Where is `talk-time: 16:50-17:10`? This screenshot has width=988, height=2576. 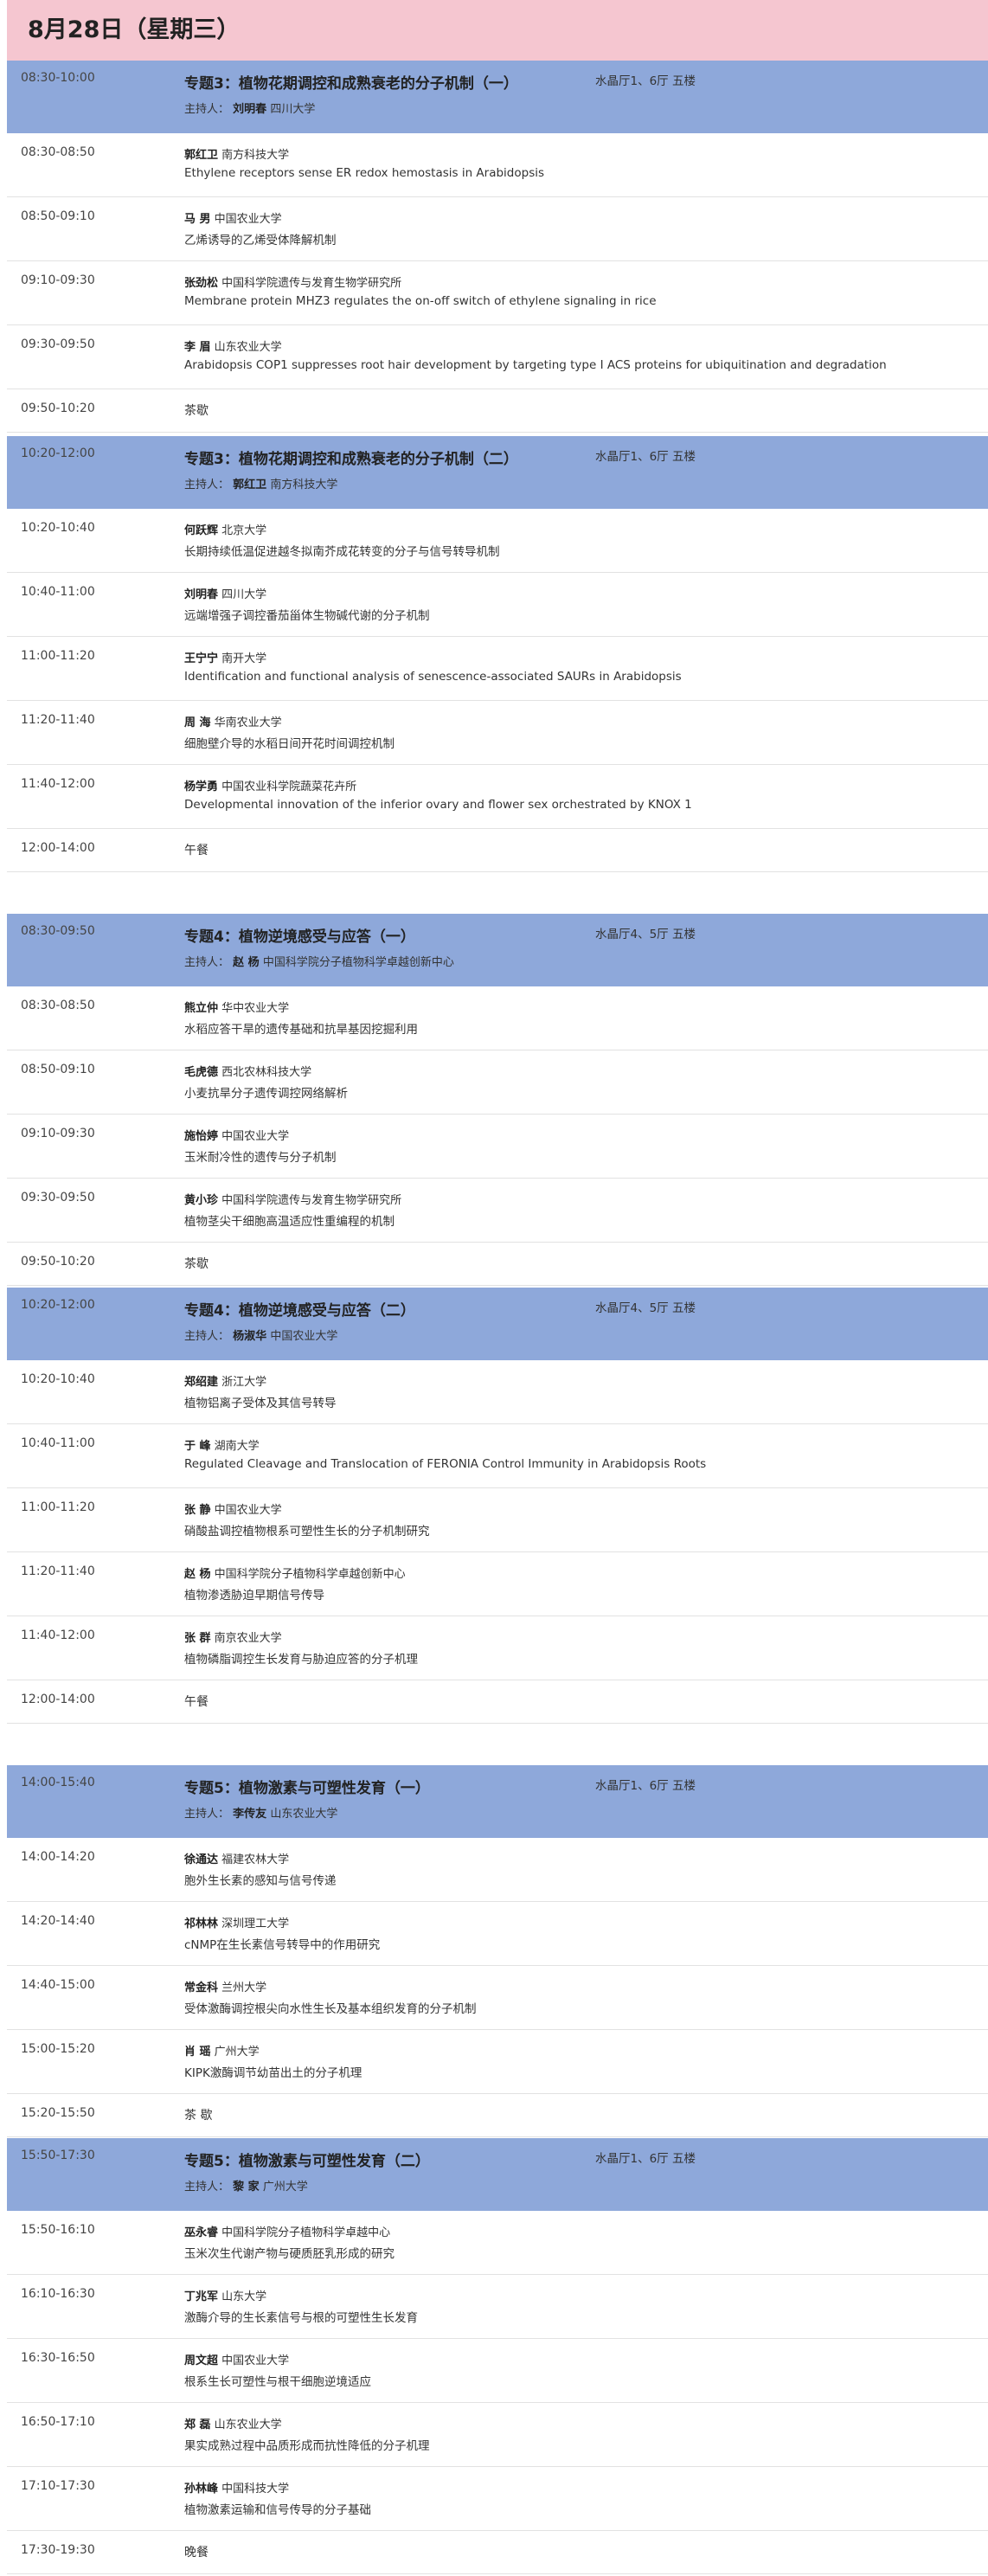
talk-time: 16:50-17:10 is located at coordinates (58, 2422).